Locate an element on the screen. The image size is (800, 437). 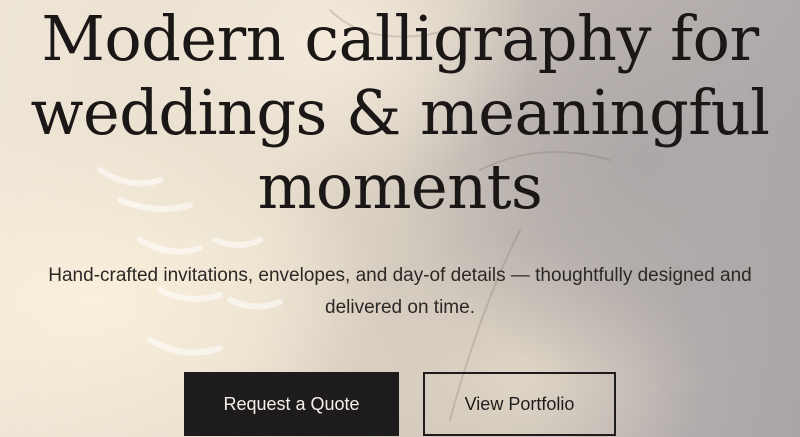
headline-line: moments is located at coordinates (400, 186).